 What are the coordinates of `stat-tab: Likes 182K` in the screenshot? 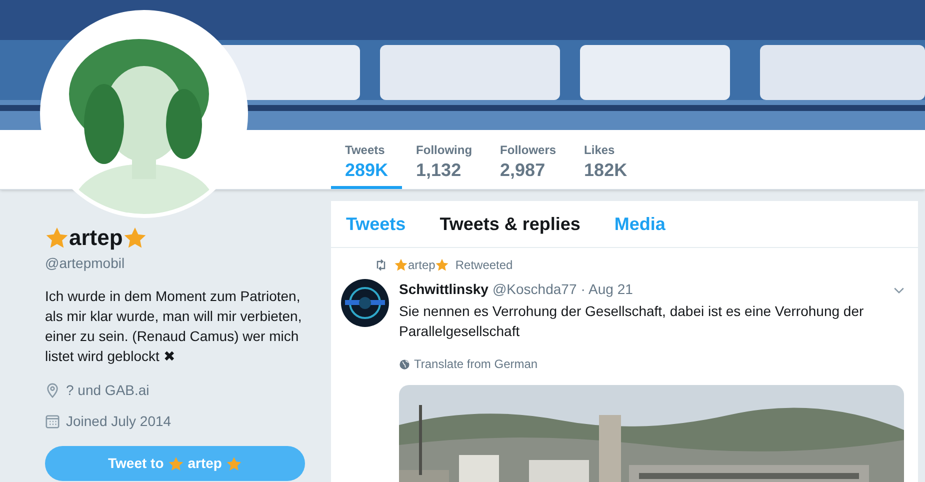 It's located at (606, 159).